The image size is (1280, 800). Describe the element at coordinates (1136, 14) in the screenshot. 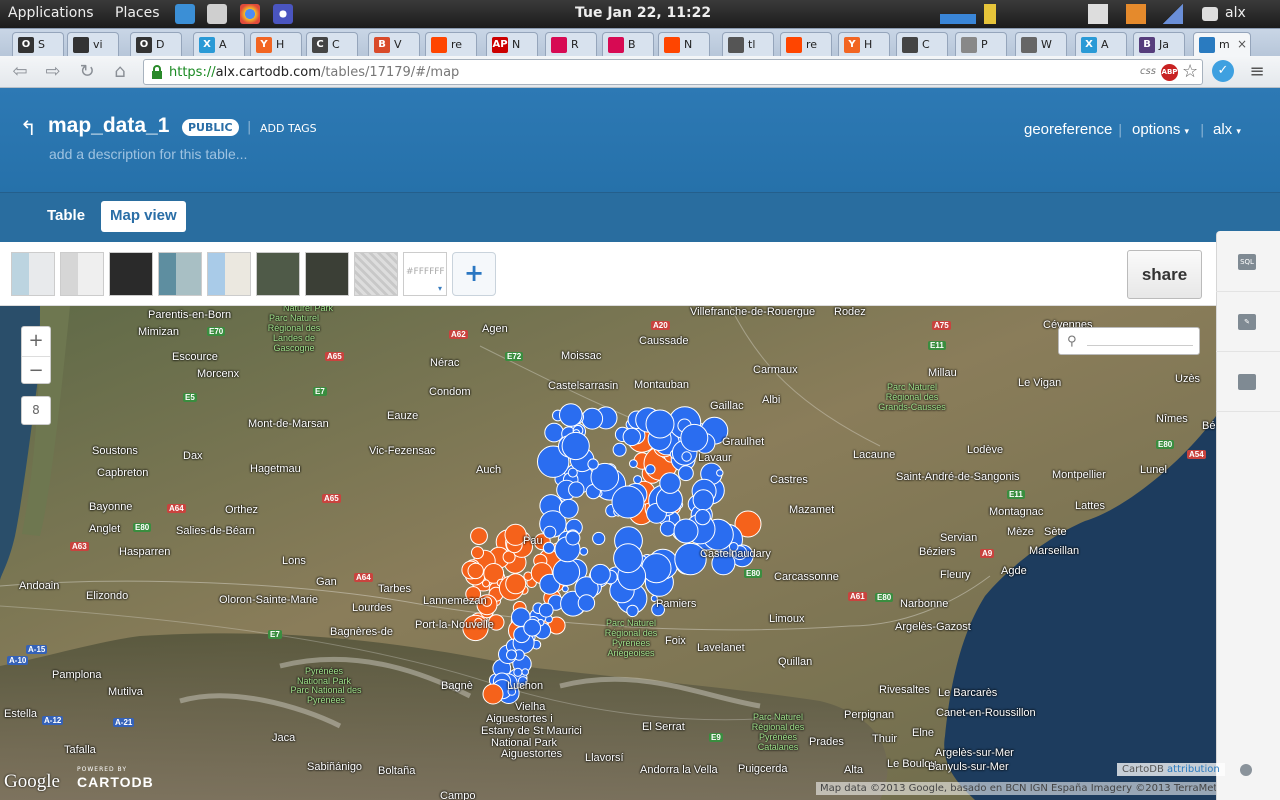

I see `package-icon` at that location.